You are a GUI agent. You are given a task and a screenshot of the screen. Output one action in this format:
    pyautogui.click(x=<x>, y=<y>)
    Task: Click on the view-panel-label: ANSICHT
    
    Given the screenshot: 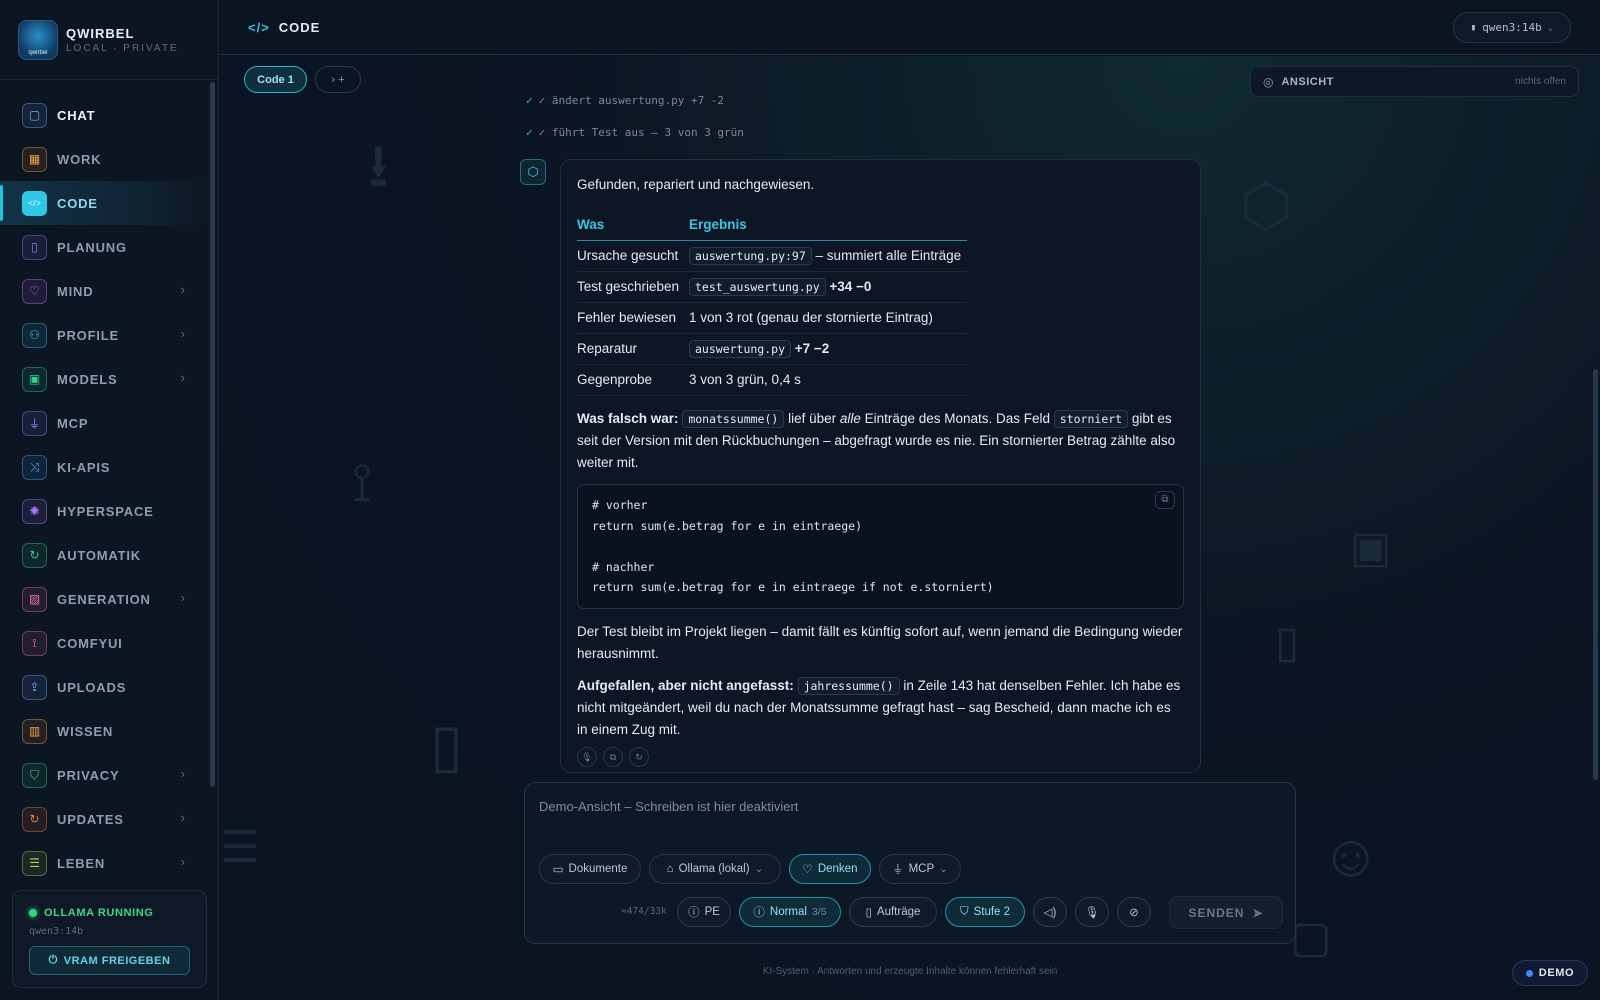 What is the action you would take?
    pyautogui.click(x=1307, y=81)
    